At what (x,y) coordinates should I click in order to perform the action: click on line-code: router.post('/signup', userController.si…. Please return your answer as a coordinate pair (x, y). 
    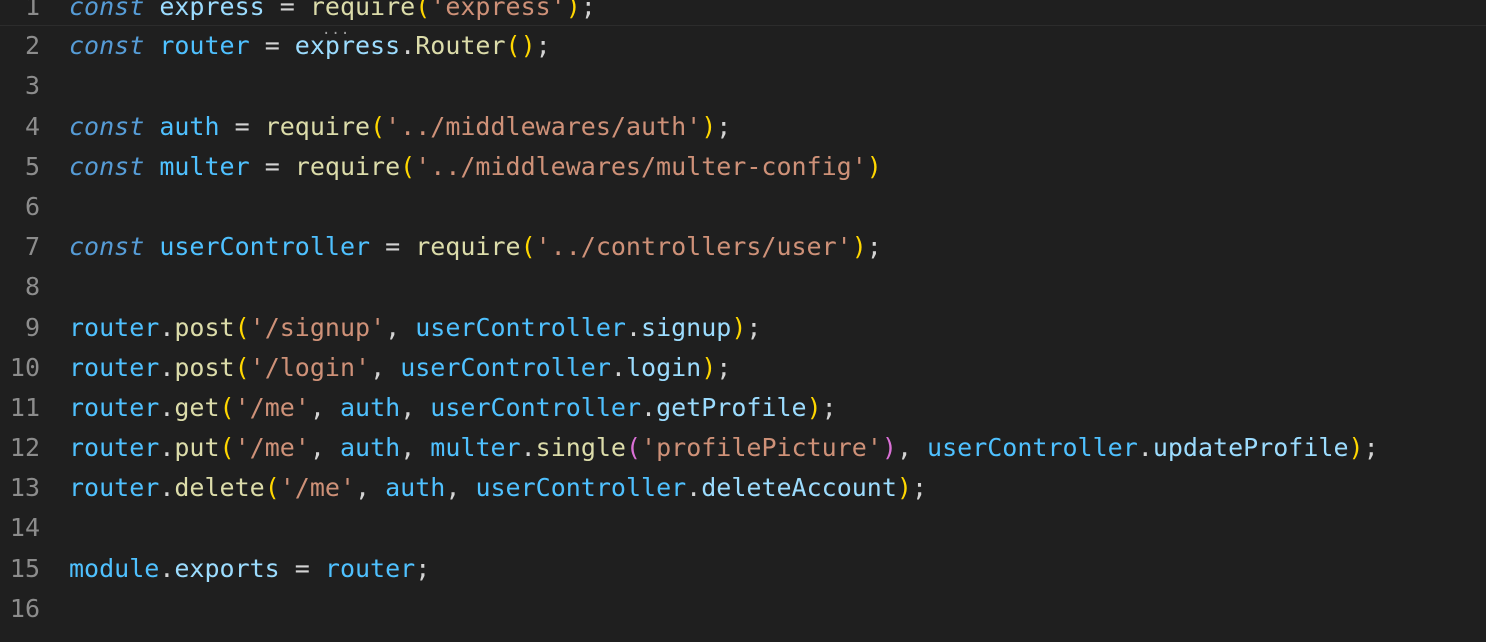
    Looking at the image, I should click on (415, 328).